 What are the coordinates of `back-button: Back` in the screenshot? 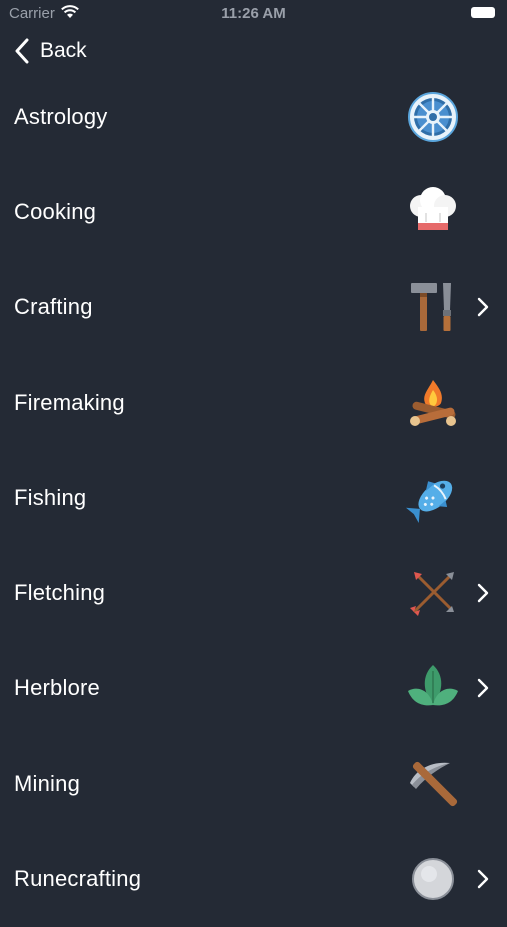 It's located at (50, 51).